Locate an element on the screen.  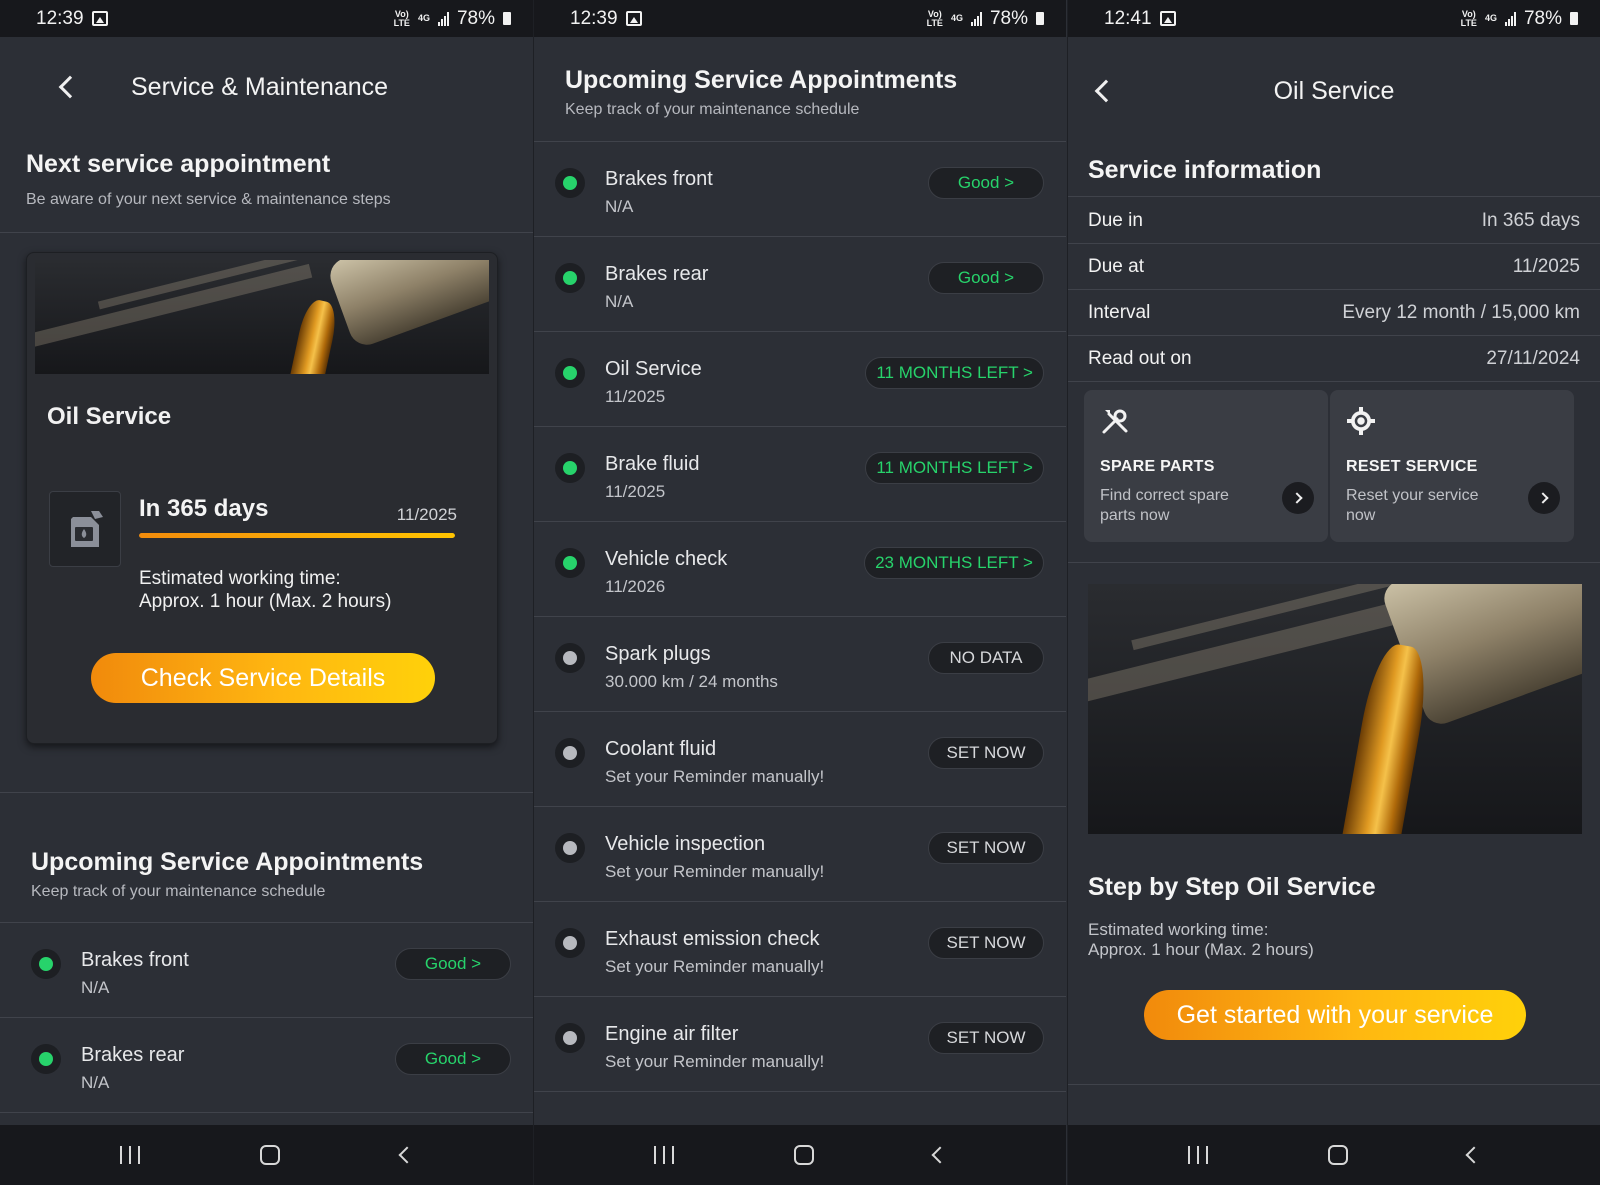
status-badge: 23 MONTHS LEFT > is located at coordinates (954, 563).